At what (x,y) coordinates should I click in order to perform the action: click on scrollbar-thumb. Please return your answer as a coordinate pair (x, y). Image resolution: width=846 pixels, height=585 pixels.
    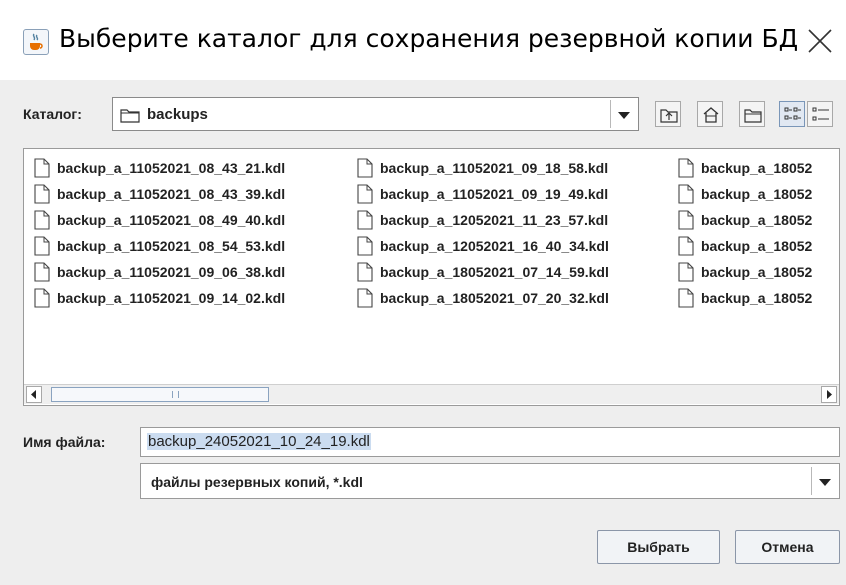
    Looking at the image, I should click on (160, 394).